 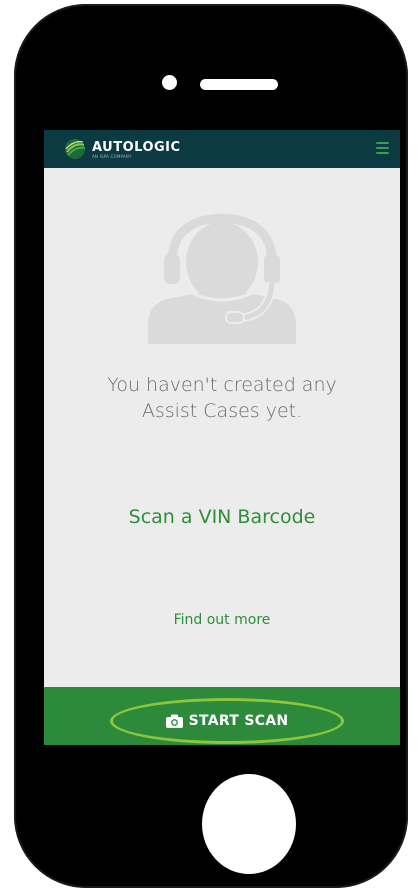 What do you see at coordinates (222, 620) in the screenshot?
I see `find-out-more-link: Find out more` at bounding box center [222, 620].